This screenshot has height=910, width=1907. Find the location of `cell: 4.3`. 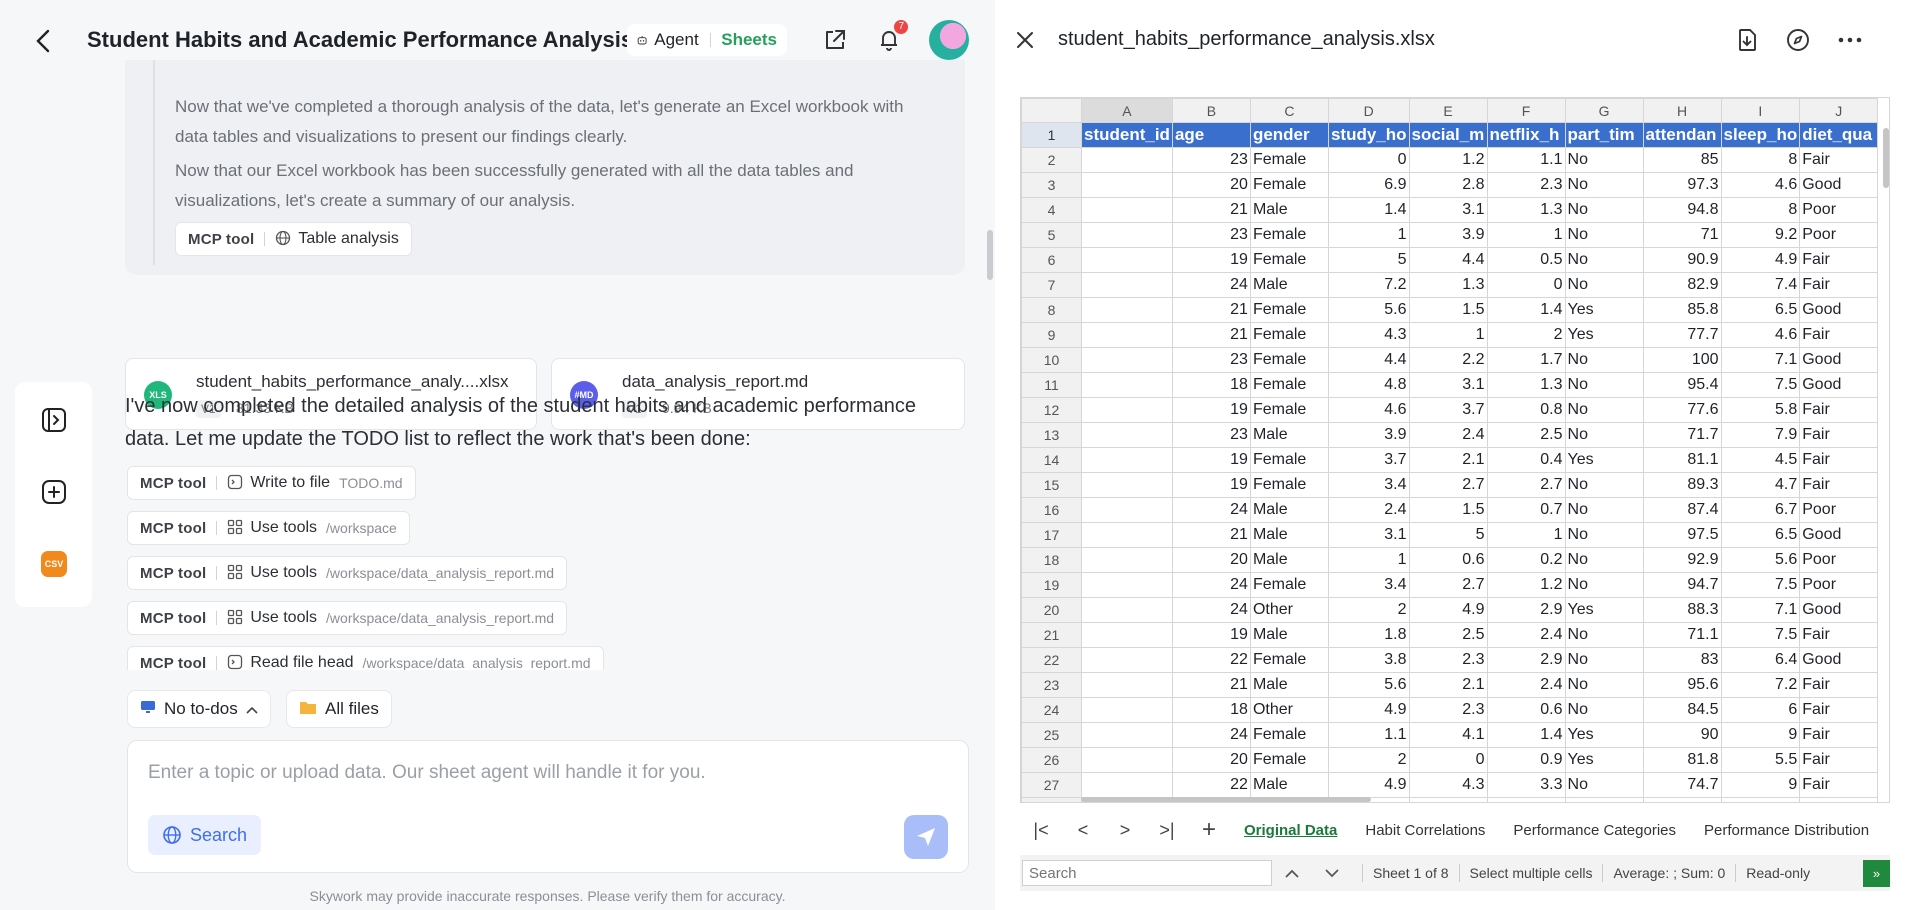

cell: 4.3 is located at coordinates (1368, 335).